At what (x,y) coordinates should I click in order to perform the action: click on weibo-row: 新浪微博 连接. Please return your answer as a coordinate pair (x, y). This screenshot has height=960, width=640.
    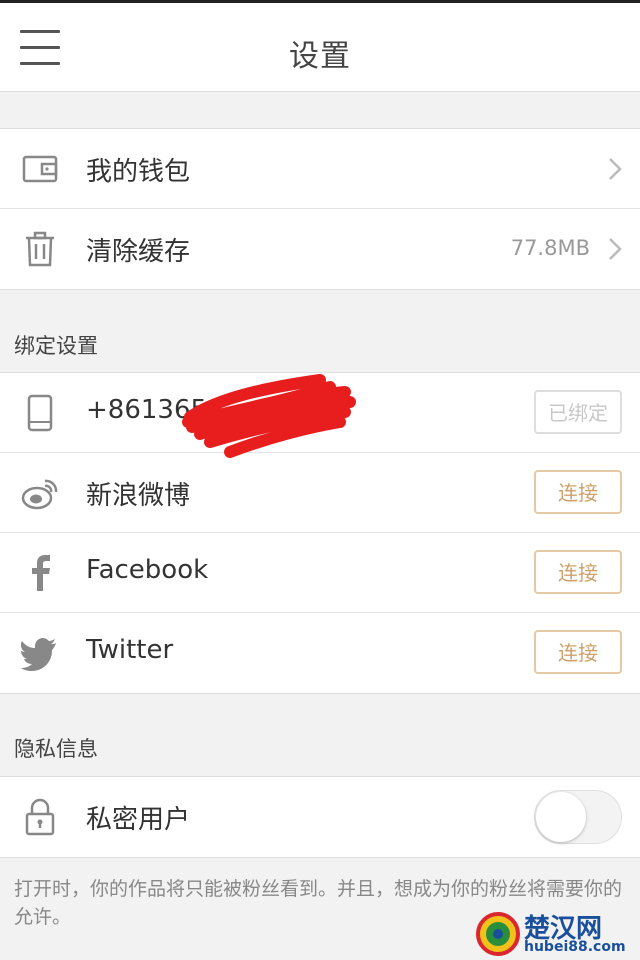
    Looking at the image, I should click on (320, 493).